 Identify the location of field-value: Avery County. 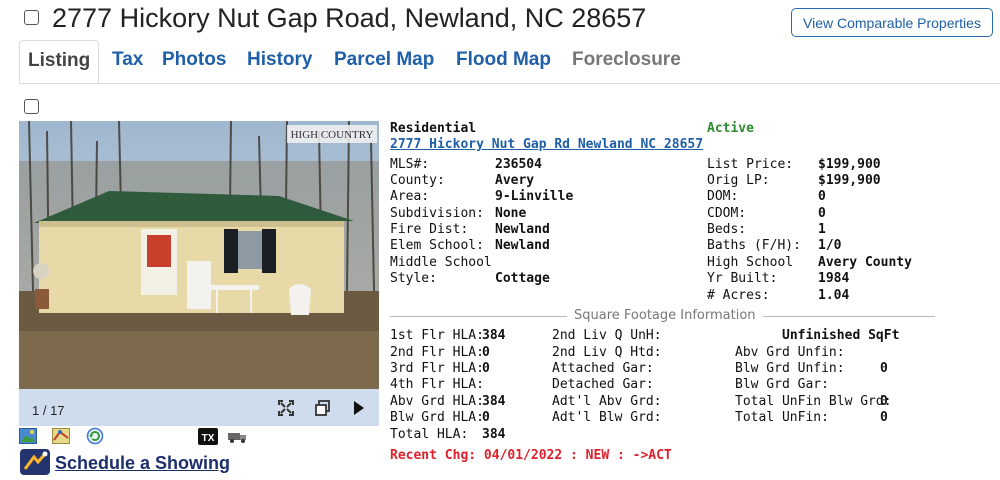
(865, 262).